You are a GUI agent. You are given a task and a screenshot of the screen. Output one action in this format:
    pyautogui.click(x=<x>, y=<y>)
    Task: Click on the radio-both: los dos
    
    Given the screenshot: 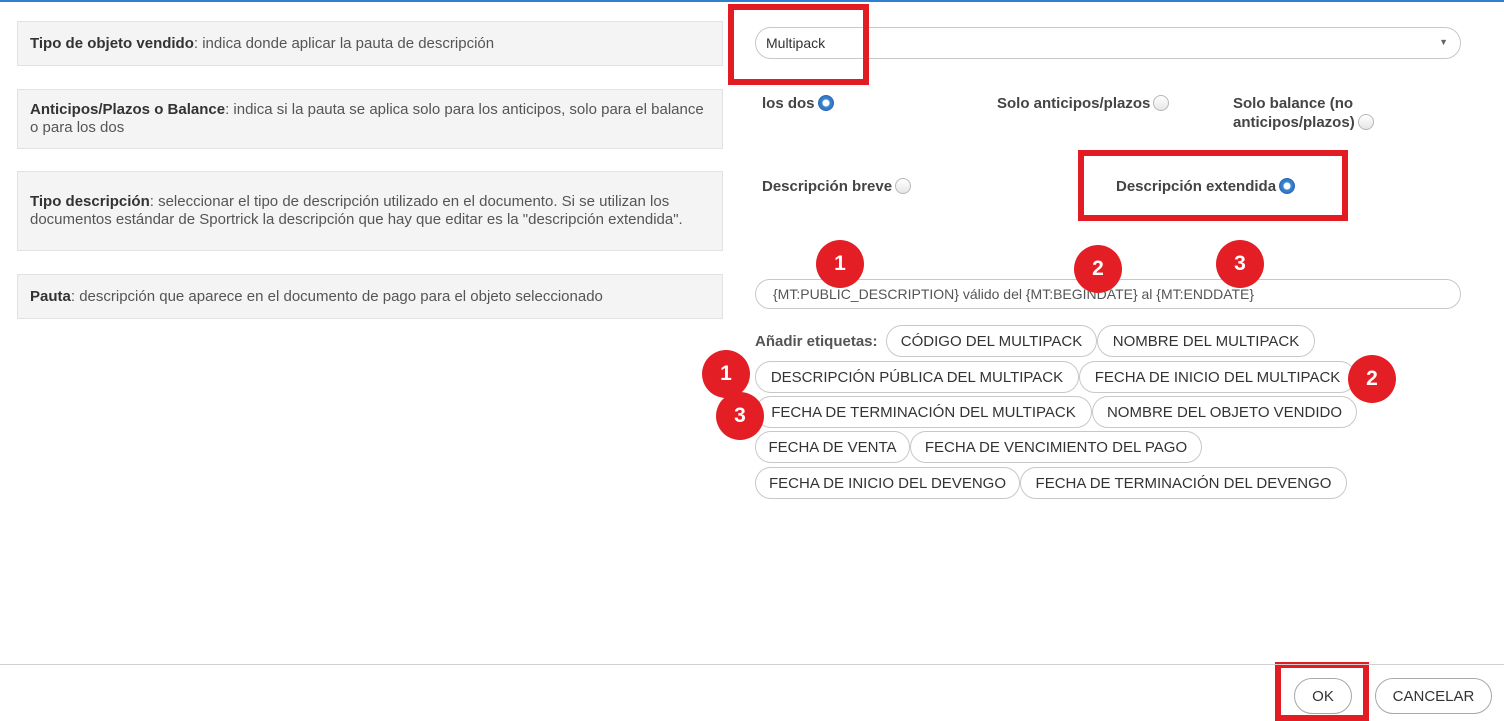 What is the action you would take?
    pyautogui.click(x=798, y=103)
    